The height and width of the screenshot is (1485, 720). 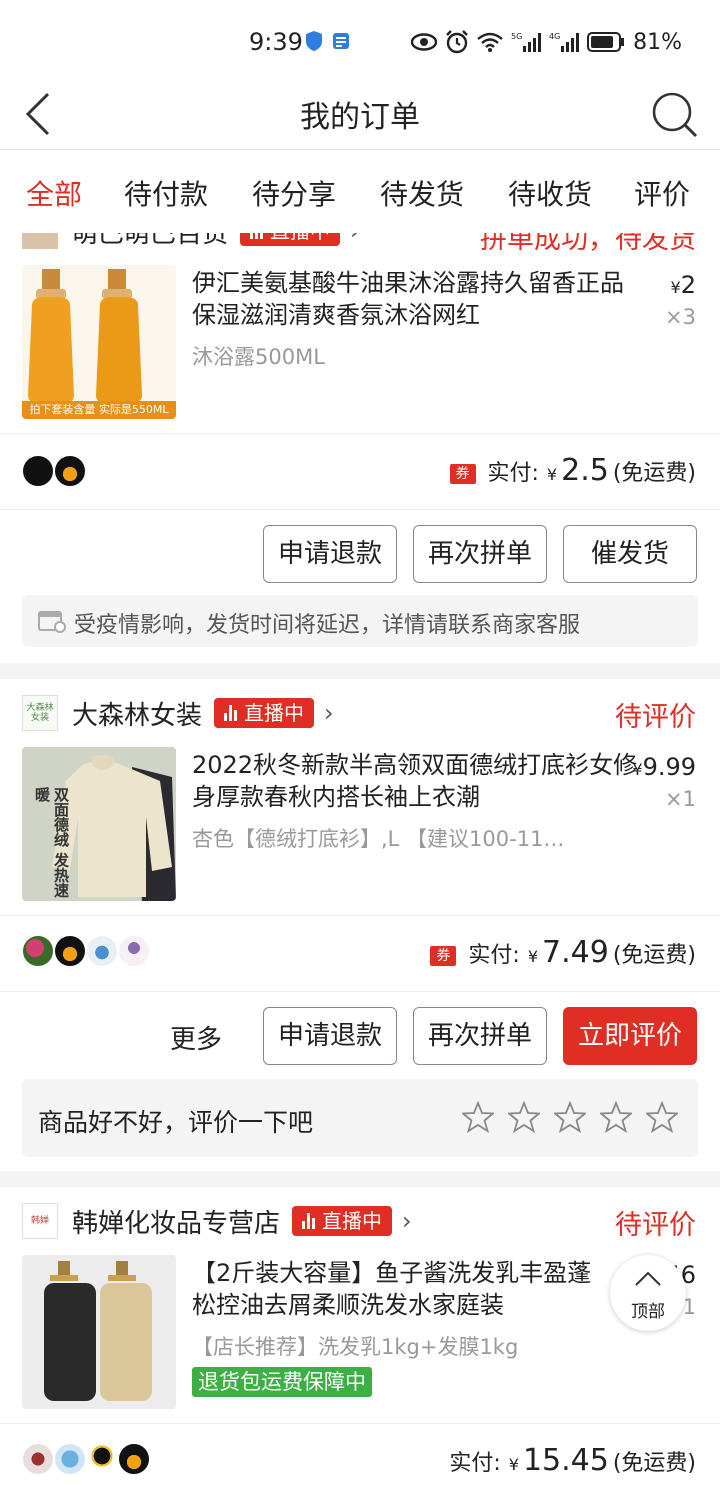 I want to click on title-bar: 我的订单, so click(x=360, y=114).